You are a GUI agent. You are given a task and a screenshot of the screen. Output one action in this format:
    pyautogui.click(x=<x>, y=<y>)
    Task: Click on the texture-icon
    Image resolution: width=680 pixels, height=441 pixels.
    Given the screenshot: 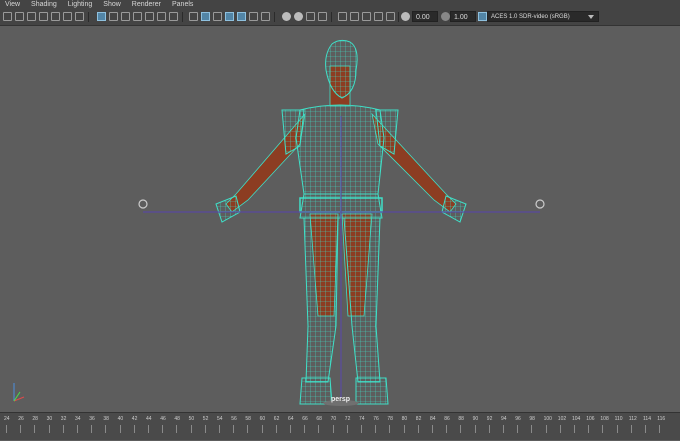 What is the action you would take?
    pyautogui.click(x=390, y=16)
    